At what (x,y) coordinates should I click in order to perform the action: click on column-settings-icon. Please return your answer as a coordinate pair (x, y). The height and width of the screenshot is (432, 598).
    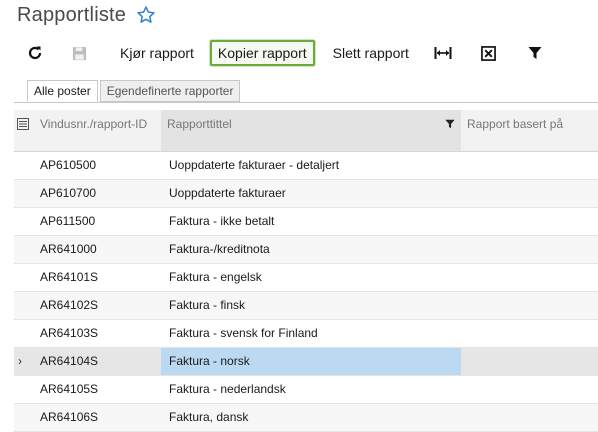
    Looking at the image, I should click on (24, 130).